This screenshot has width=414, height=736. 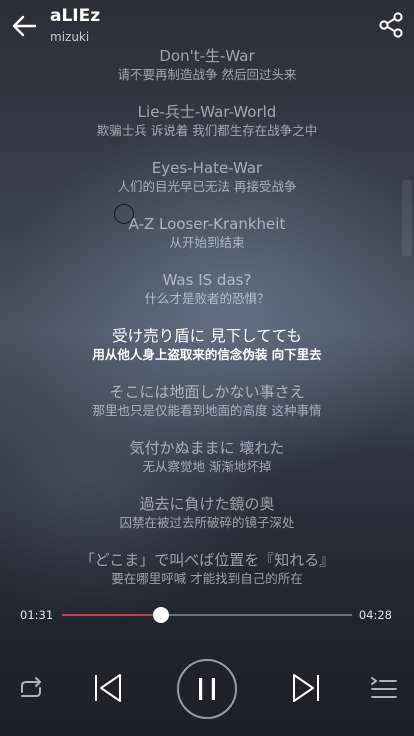 What do you see at coordinates (207, 560) in the screenshot?
I see `lyric-original: 「どこま」で叫べば位置を『知れる』` at bounding box center [207, 560].